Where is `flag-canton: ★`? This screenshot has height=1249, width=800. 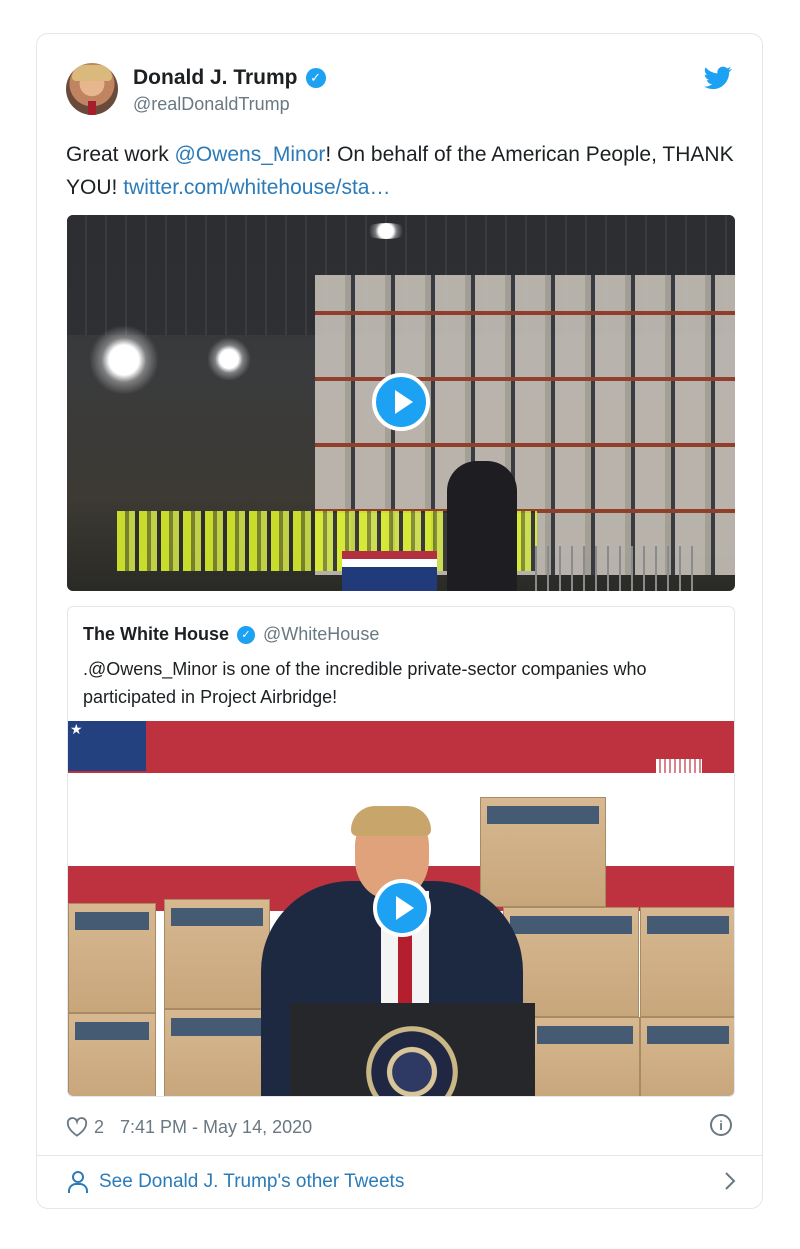 flag-canton: ★ is located at coordinates (107, 746).